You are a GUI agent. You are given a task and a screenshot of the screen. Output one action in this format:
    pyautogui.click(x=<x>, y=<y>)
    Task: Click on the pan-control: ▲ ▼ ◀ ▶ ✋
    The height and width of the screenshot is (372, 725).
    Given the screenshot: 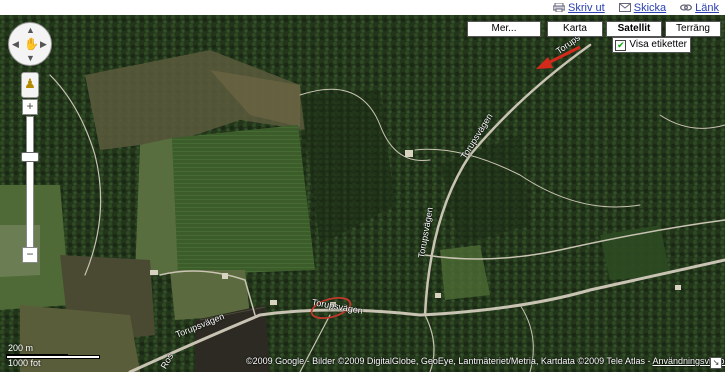 What is the action you would take?
    pyautogui.click(x=30, y=44)
    